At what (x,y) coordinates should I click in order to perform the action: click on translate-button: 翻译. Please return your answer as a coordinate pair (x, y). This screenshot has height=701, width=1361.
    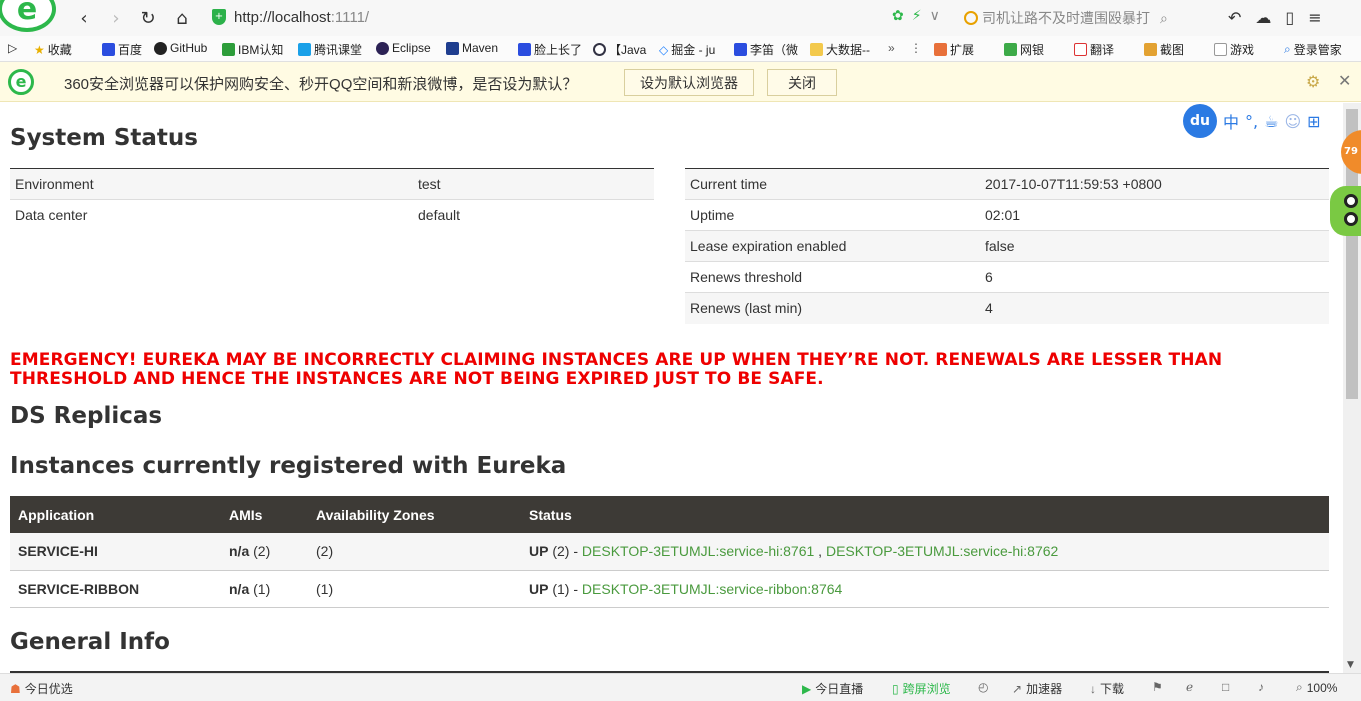
    Looking at the image, I should click on (1094, 49).